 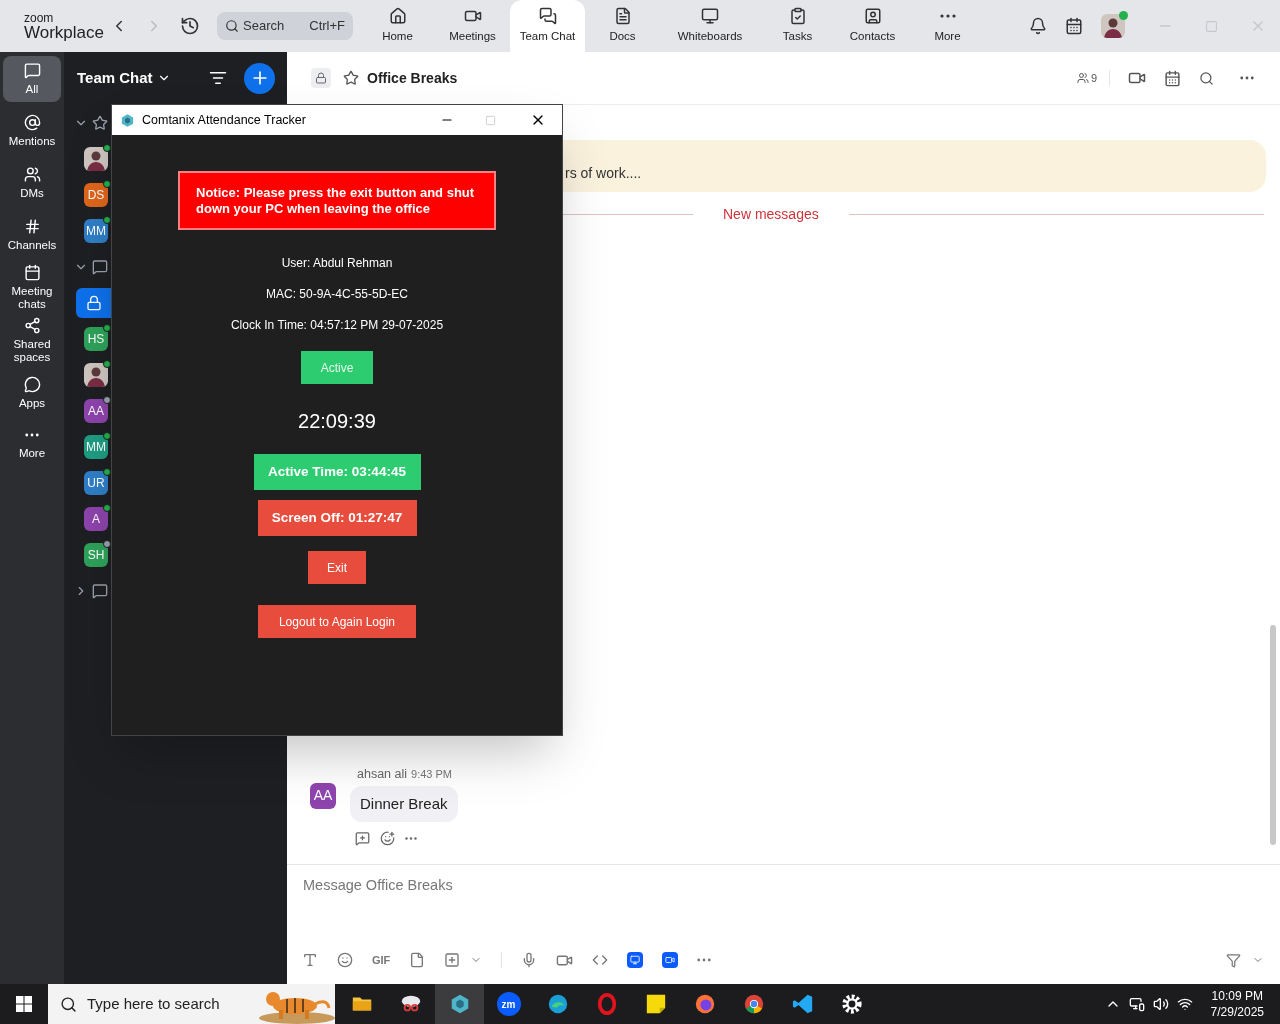 What do you see at coordinates (1184, 1004) in the screenshot?
I see `network-icon` at bounding box center [1184, 1004].